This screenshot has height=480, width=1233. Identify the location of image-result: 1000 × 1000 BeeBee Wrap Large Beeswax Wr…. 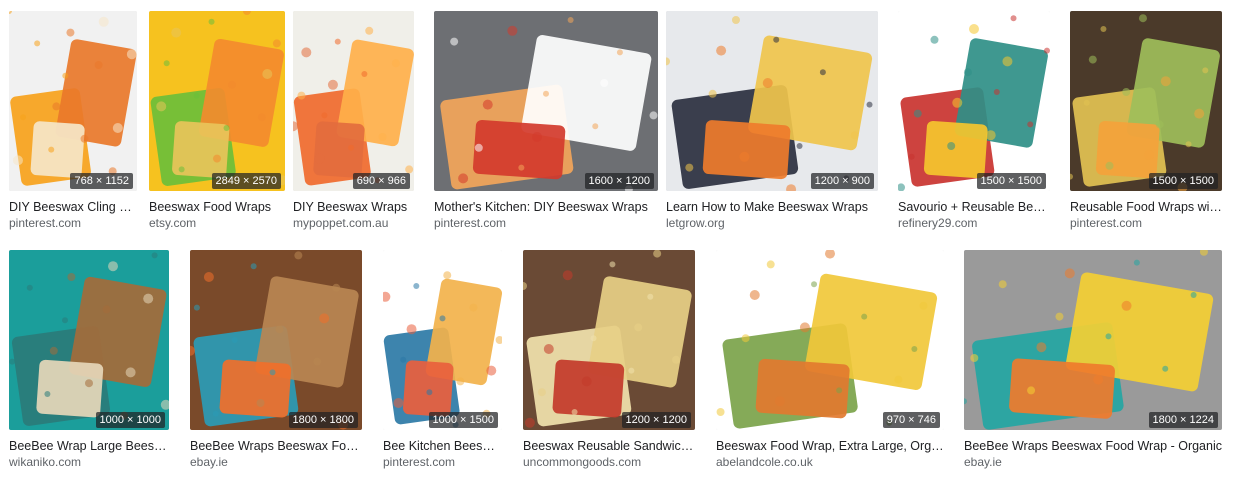
(89, 365).